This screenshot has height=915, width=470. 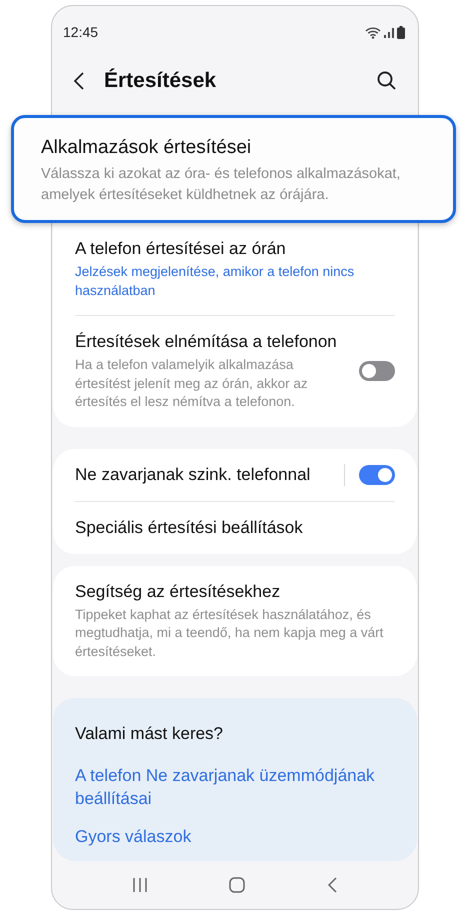 What do you see at coordinates (206, 342) in the screenshot?
I see `item-title: Értesítések elnémítása a telefonon` at bounding box center [206, 342].